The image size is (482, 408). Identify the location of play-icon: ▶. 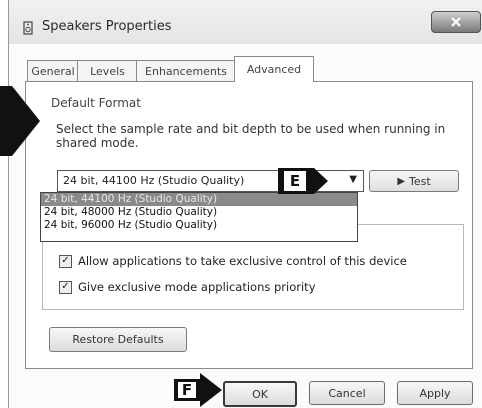
(401, 181).